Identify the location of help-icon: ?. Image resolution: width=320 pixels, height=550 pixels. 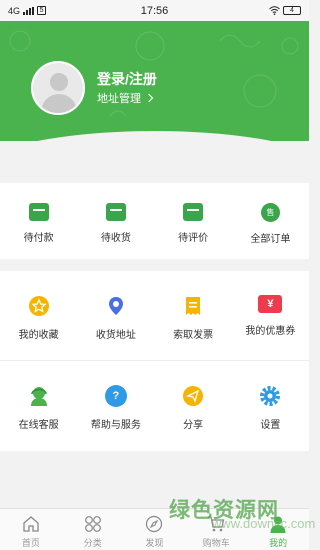
(115, 396).